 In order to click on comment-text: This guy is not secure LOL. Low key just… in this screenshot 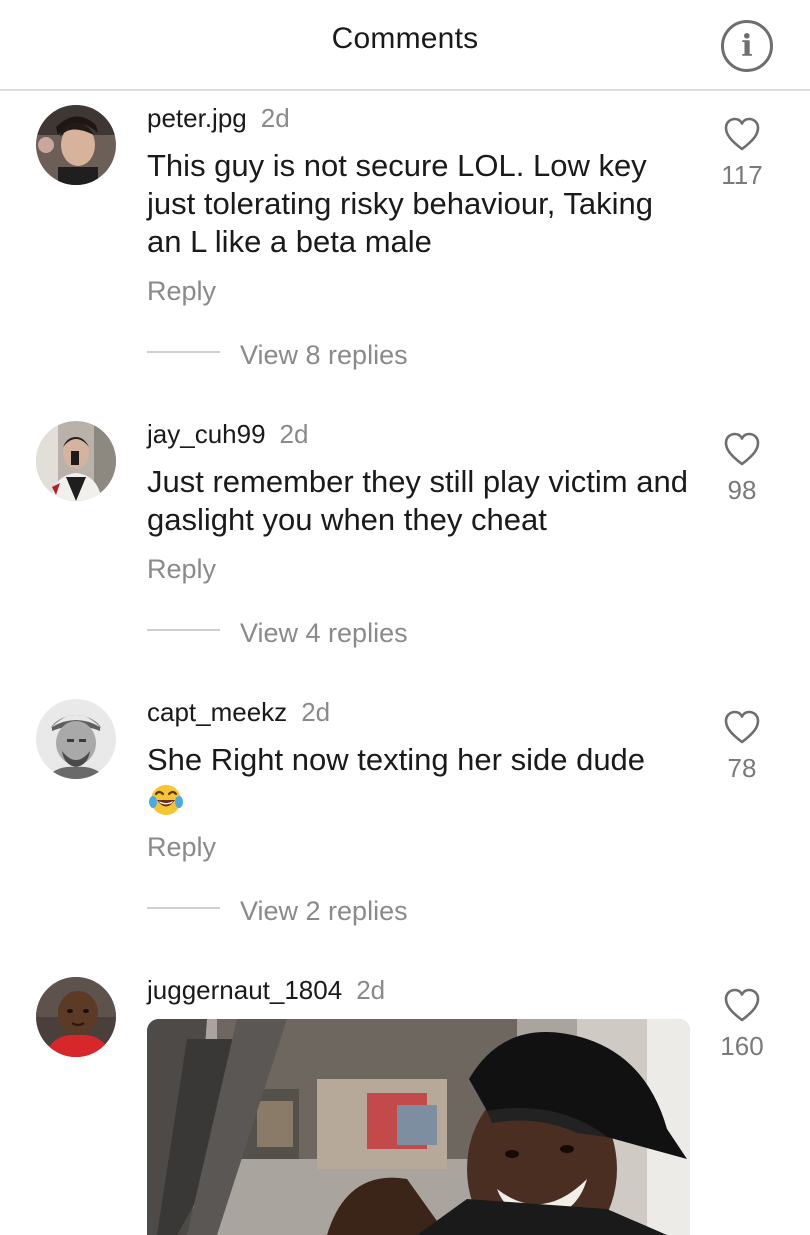, I will do `click(400, 203)`.